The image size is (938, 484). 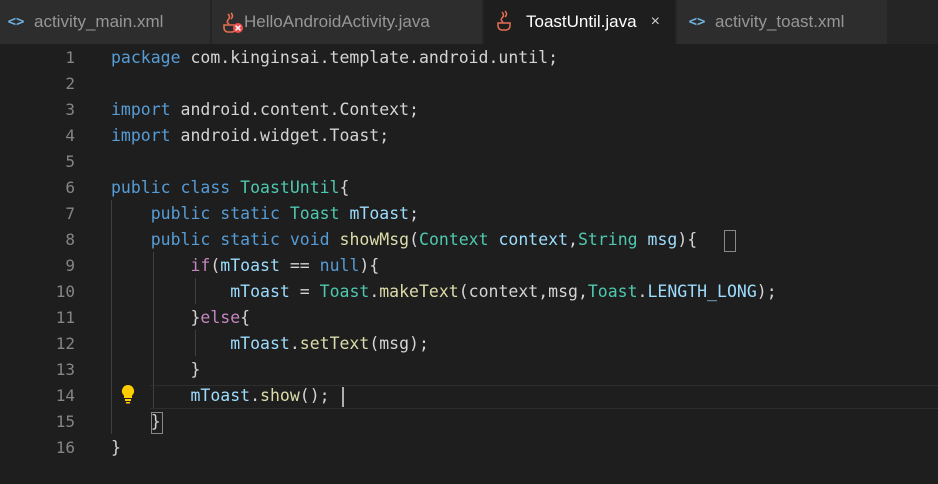 What do you see at coordinates (337, 21) in the screenshot?
I see `tab-label: HelloAndroidActivity.java` at bounding box center [337, 21].